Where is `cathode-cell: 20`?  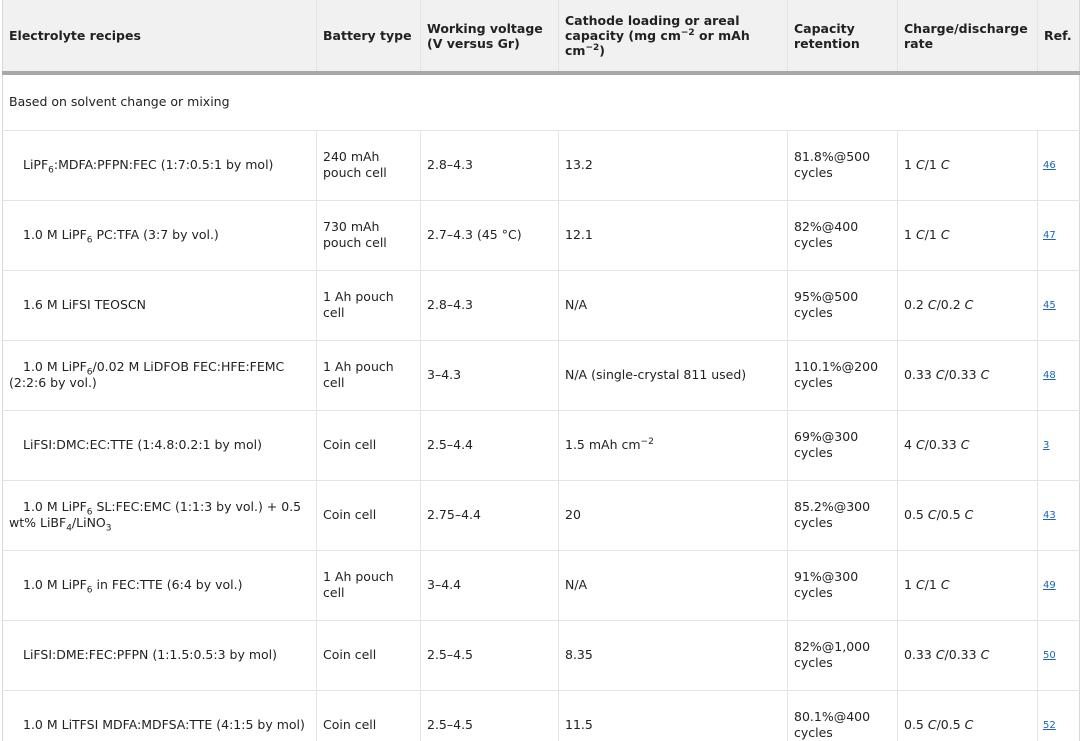
cathode-cell: 20 is located at coordinates (673, 515).